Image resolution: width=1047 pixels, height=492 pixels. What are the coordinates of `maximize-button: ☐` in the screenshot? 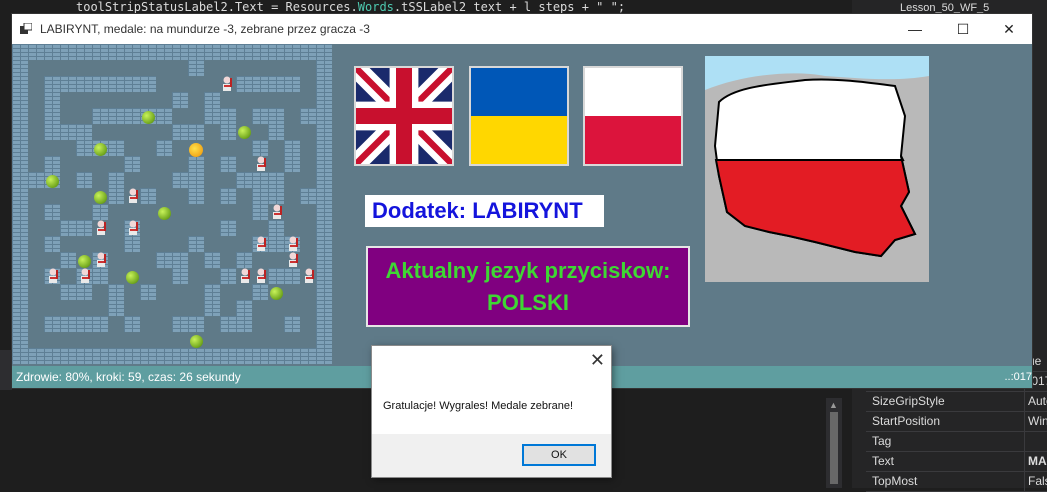 It's located at (963, 29).